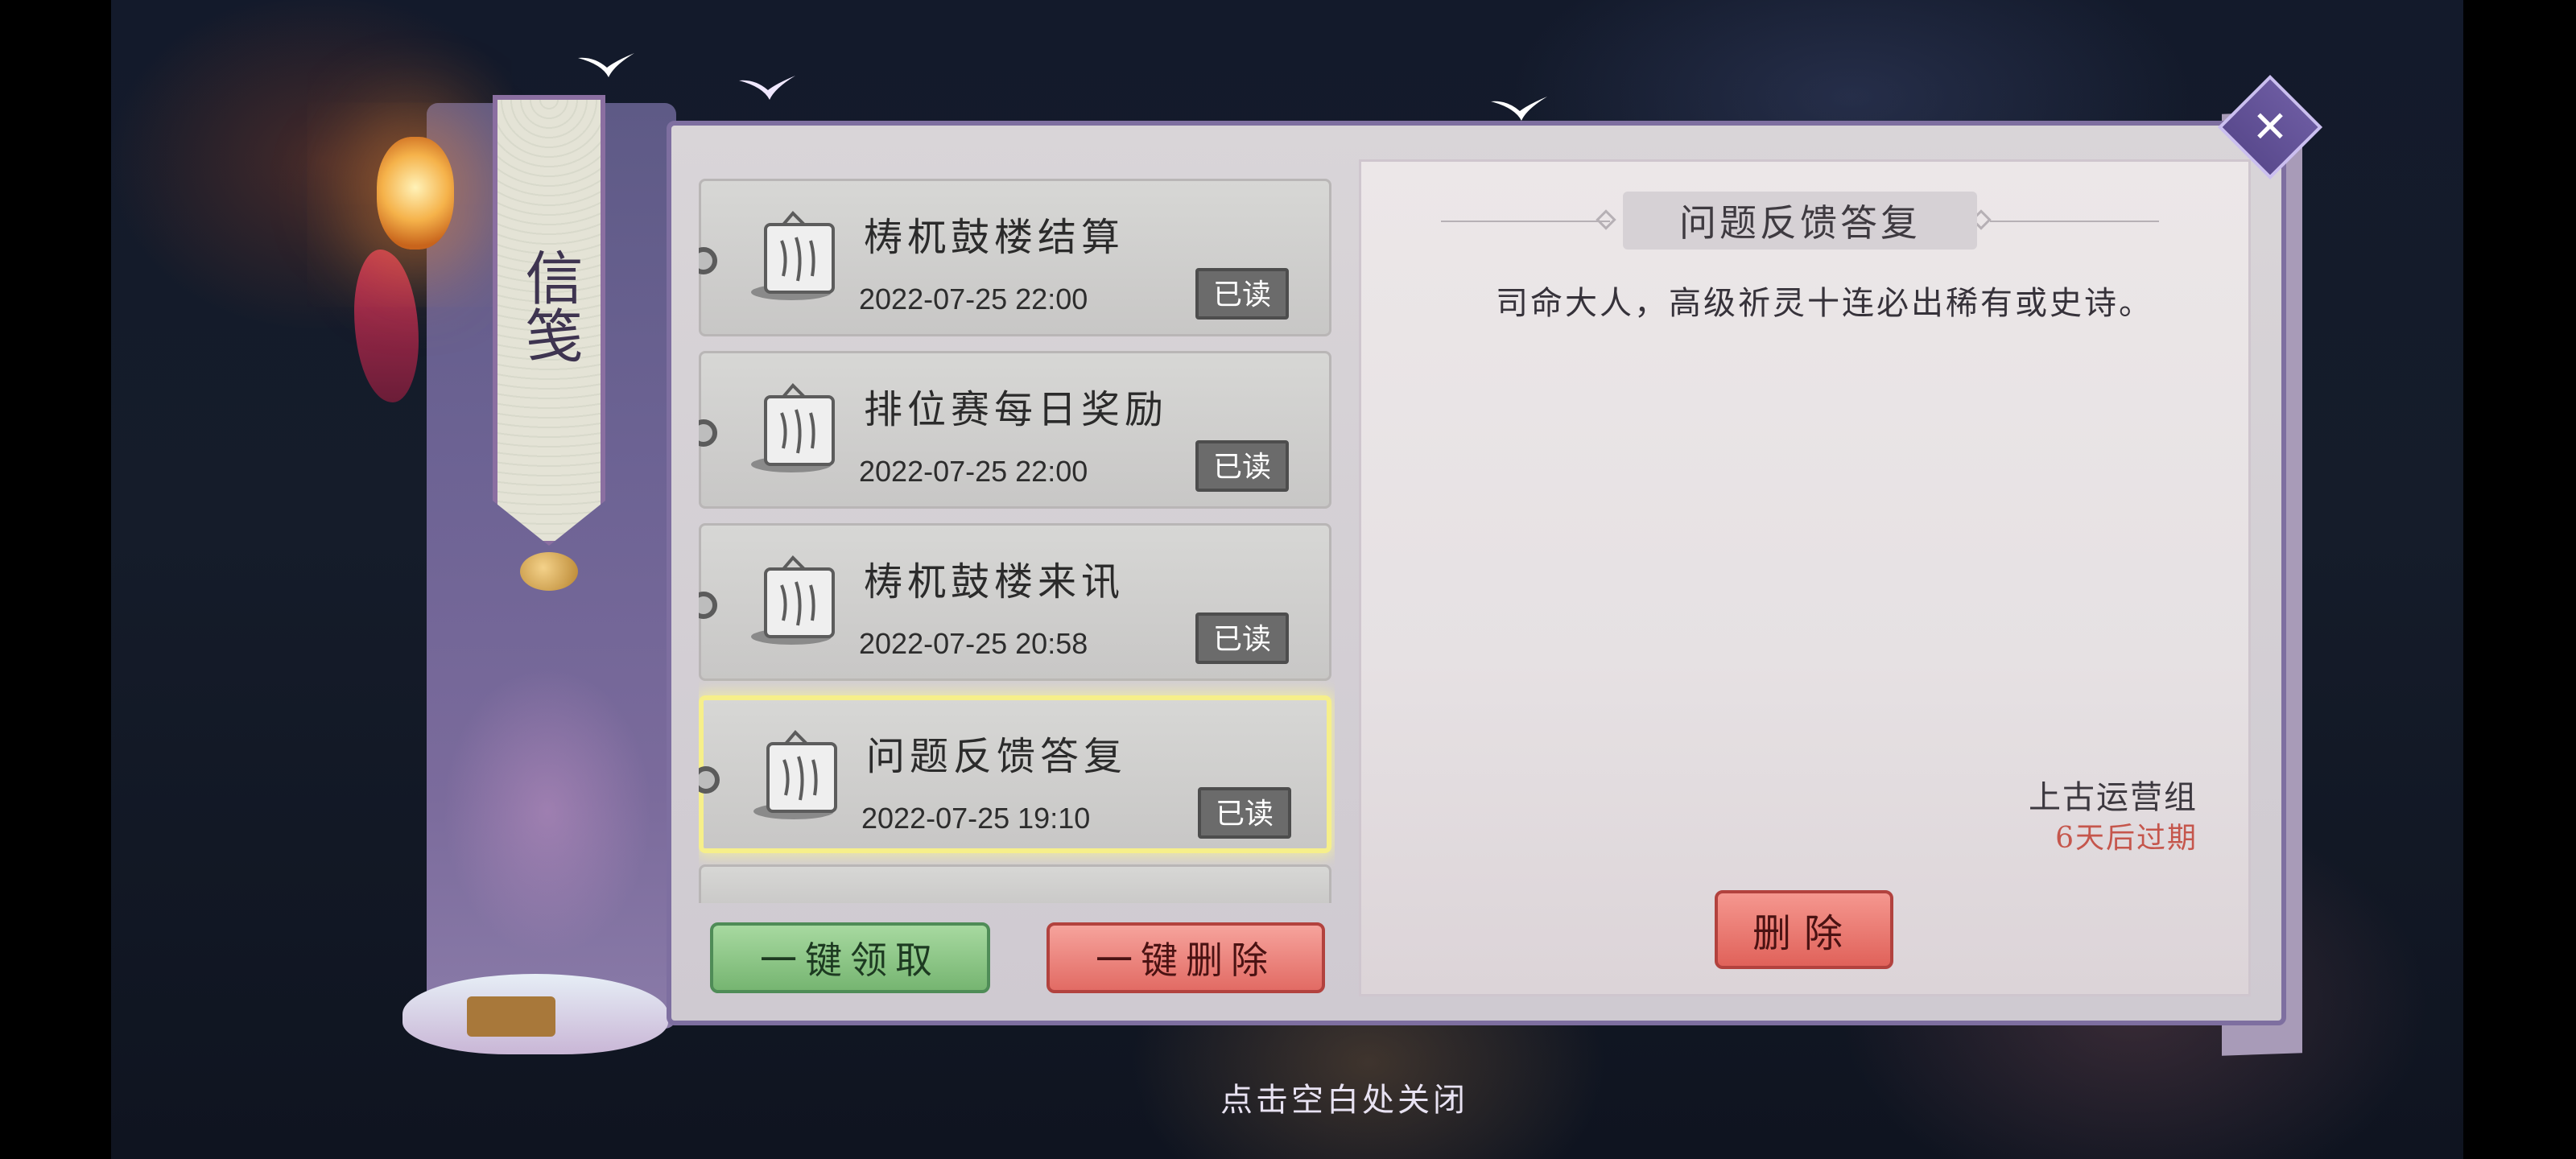 This screenshot has width=2576, height=1159. I want to click on side-banner-title: 信笺, so click(549, 306).